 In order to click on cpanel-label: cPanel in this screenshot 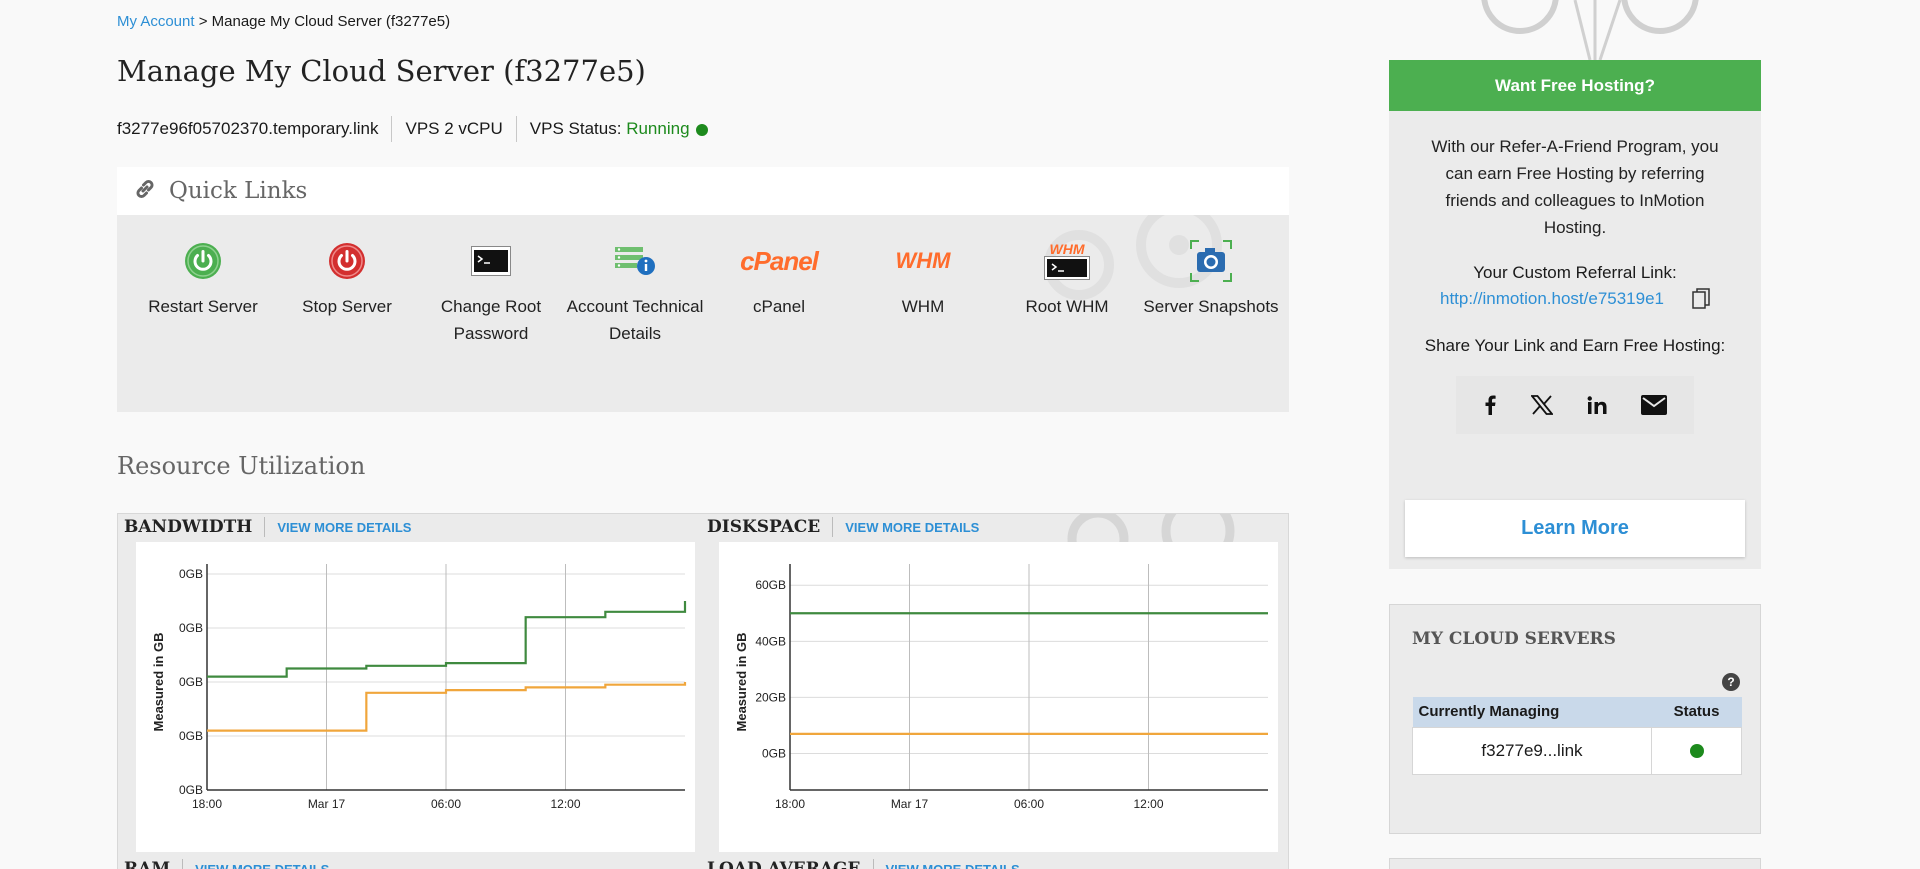, I will do `click(779, 306)`.